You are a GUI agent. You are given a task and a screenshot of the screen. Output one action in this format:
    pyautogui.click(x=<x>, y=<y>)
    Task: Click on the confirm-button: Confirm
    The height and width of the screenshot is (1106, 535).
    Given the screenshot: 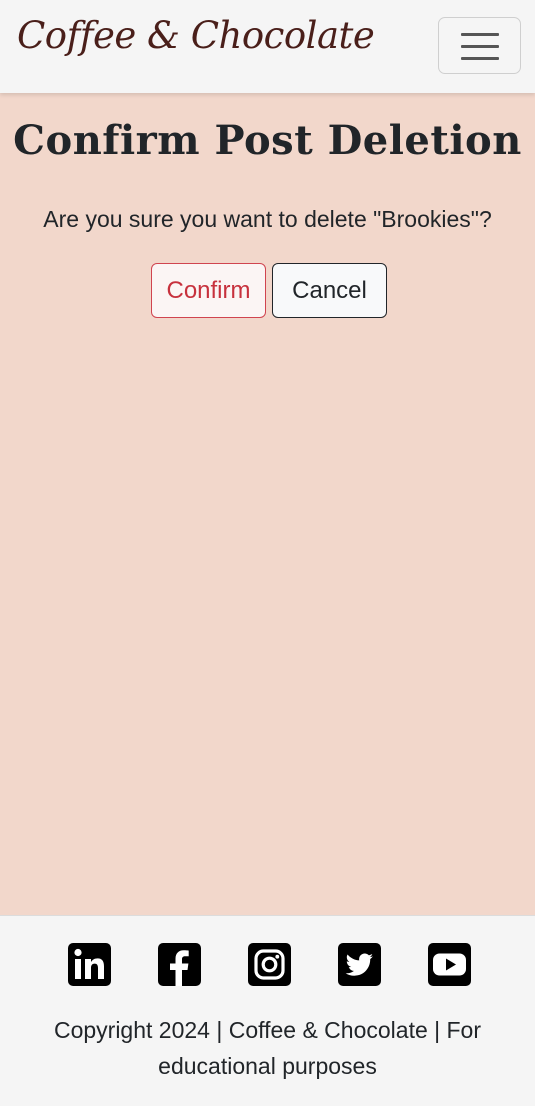 What is the action you would take?
    pyautogui.click(x=208, y=290)
    